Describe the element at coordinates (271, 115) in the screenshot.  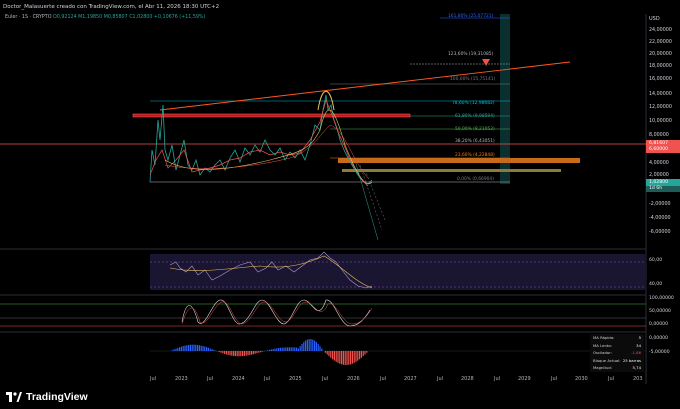
I see `resistance-zone` at that location.